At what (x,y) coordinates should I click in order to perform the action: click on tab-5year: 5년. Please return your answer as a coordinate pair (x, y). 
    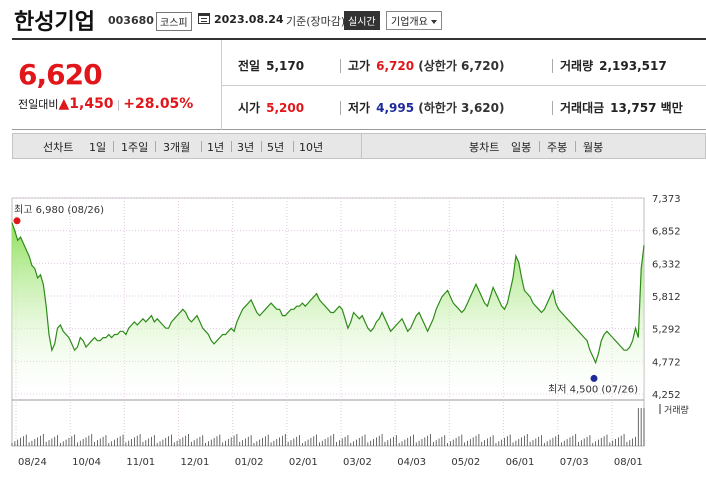
    Looking at the image, I should click on (275, 147).